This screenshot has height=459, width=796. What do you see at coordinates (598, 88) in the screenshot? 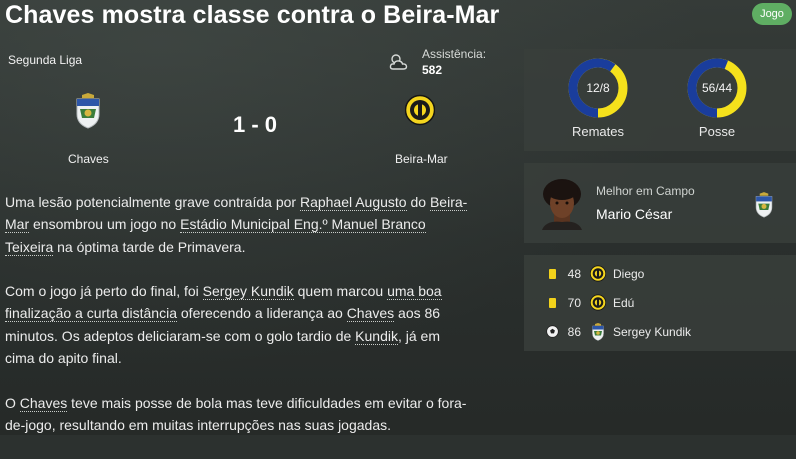
I see `shots-value: 12/8` at bounding box center [598, 88].